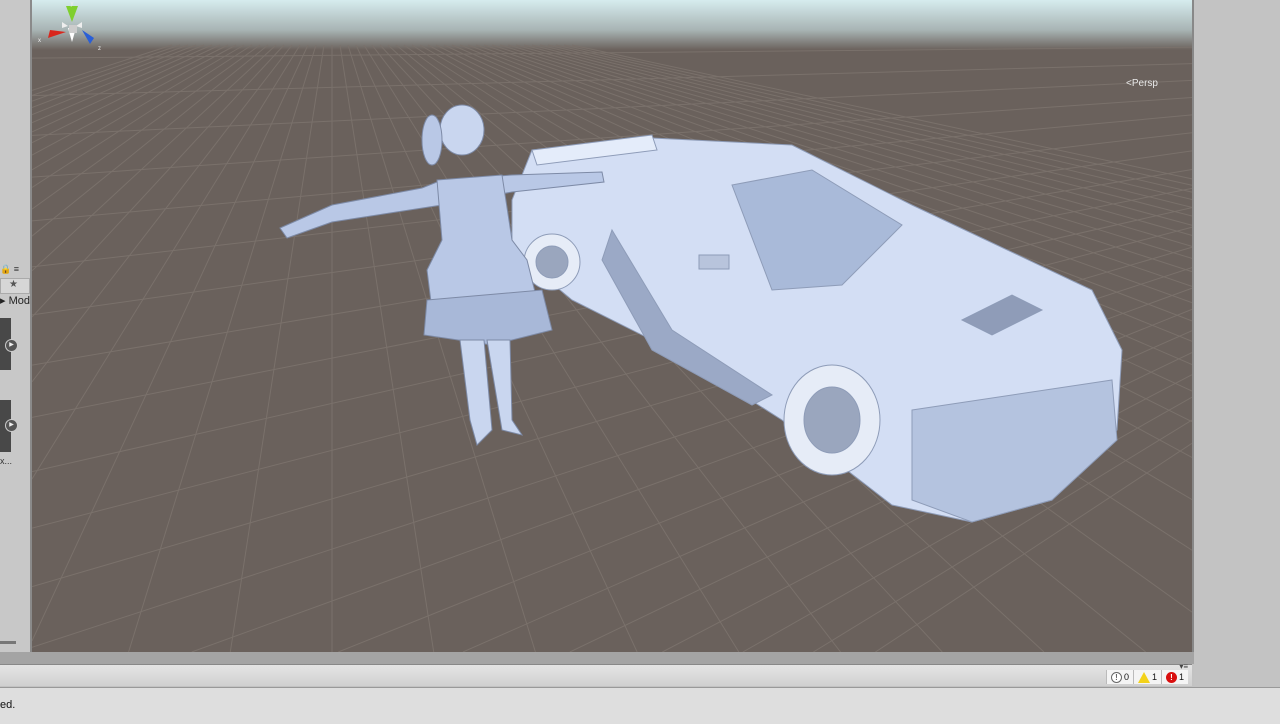  Describe the element at coordinates (72, 14) in the screenshot. I see `y-axis-cone` at that location.